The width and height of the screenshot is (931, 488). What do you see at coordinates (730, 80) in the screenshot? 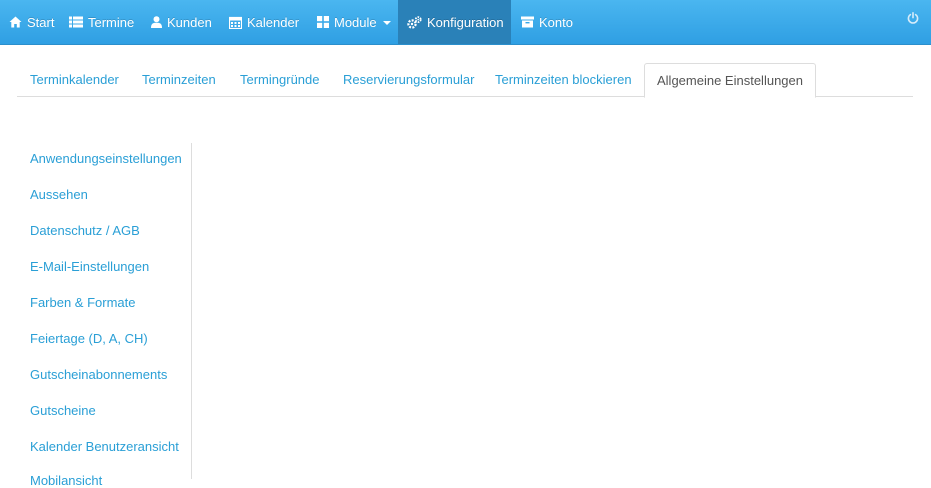
I see `tab-allgemeine-einstellungen: Allgemeine Einstellungen` at bounding box center [730, 80].